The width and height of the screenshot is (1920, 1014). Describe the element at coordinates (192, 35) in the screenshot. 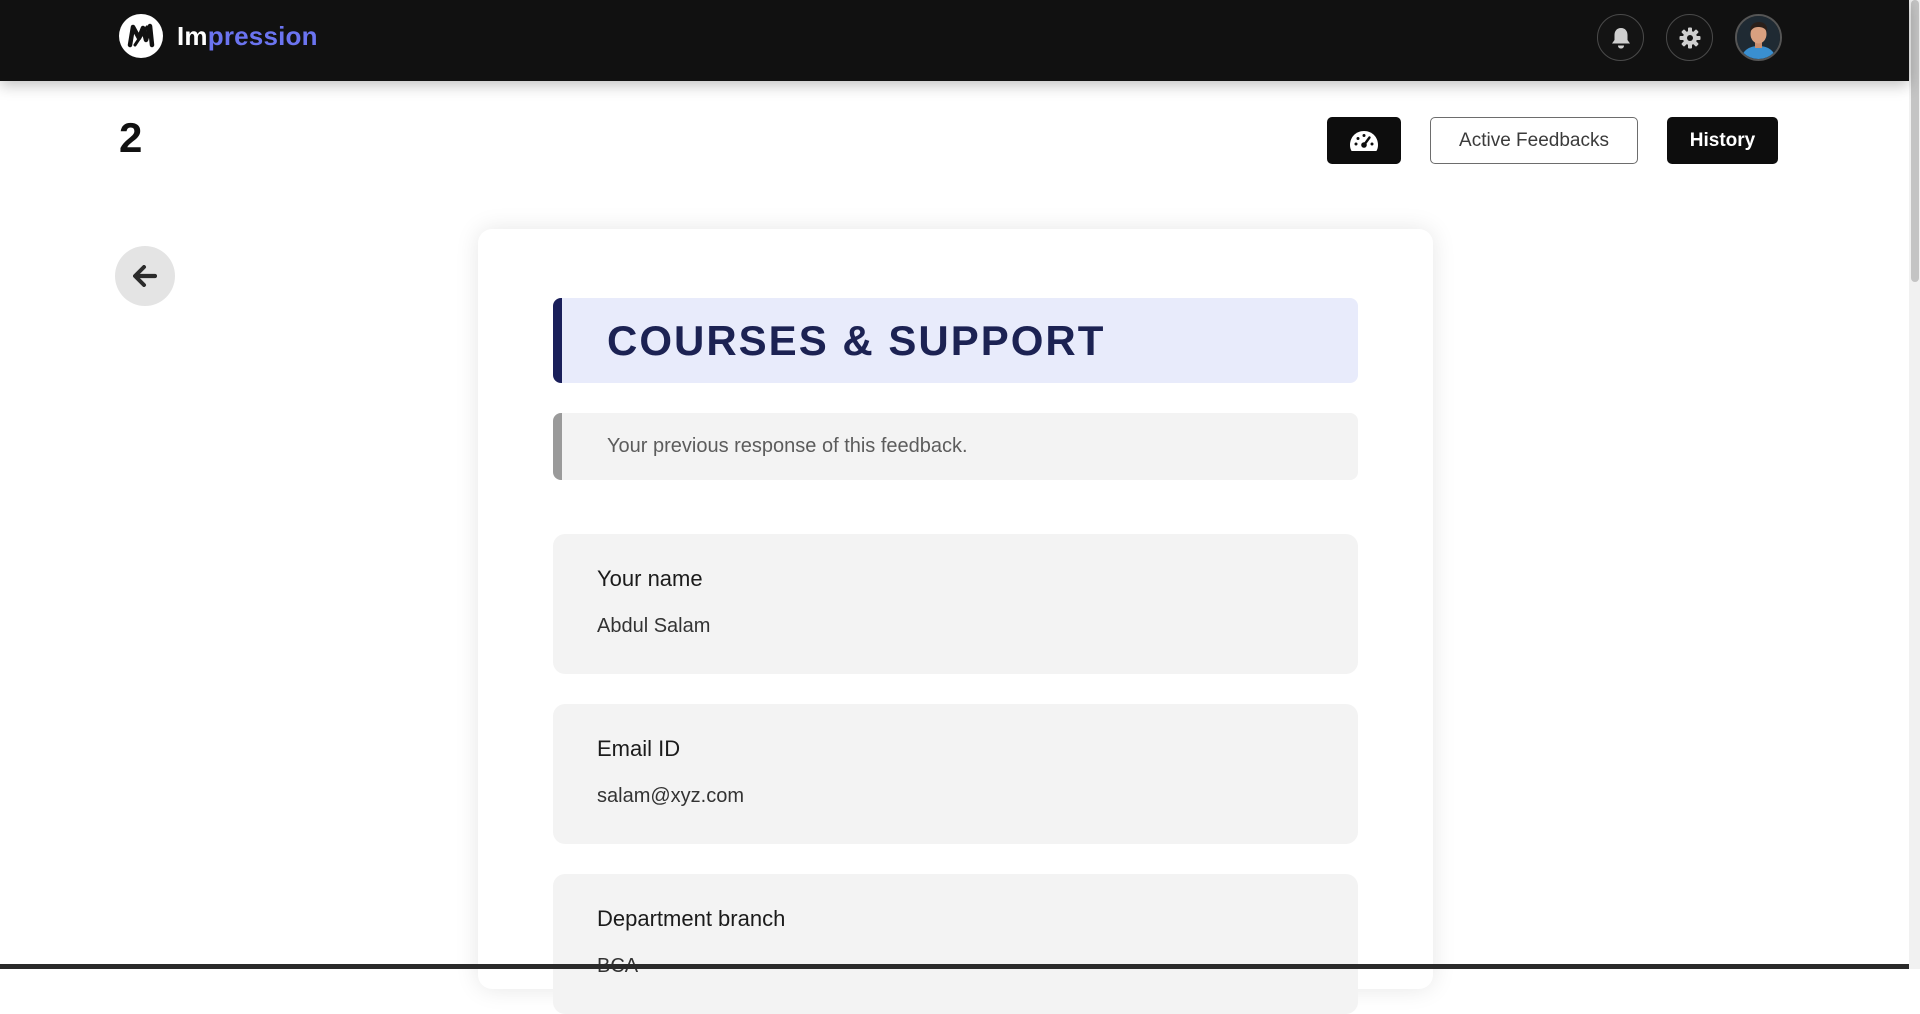

I see `brand-name-part1: Im` at that location.